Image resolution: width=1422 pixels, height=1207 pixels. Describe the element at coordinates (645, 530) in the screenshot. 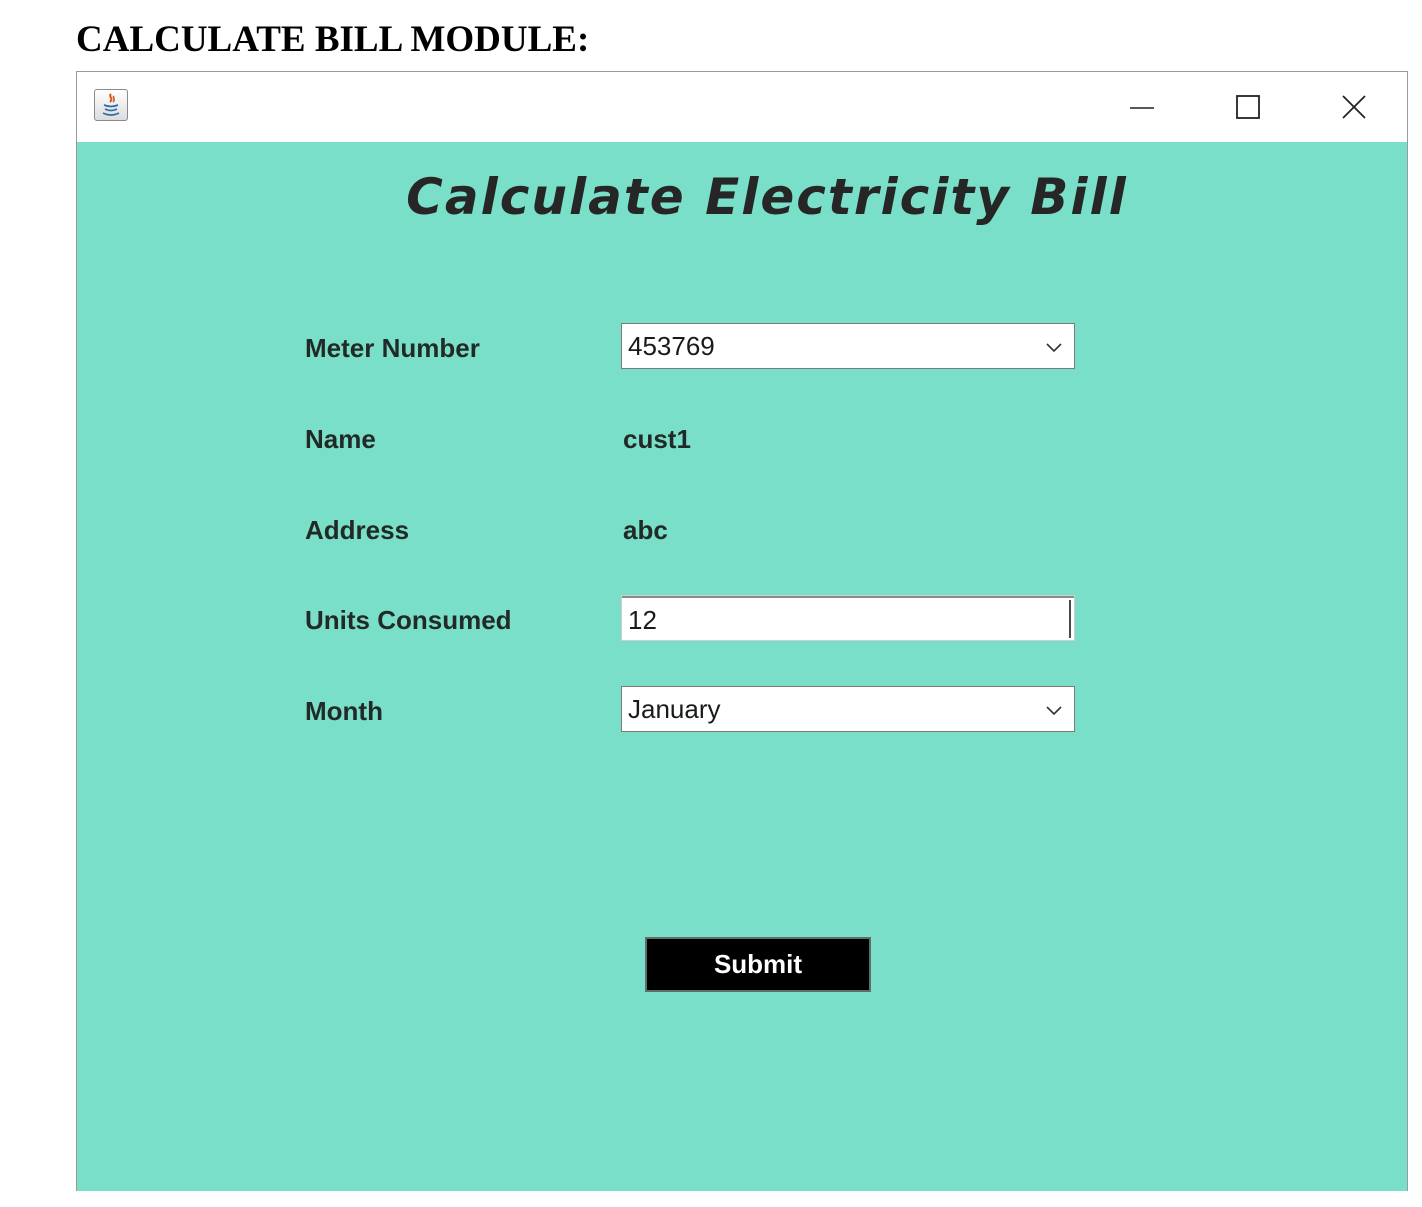

I see `address-value: abc` at that location.